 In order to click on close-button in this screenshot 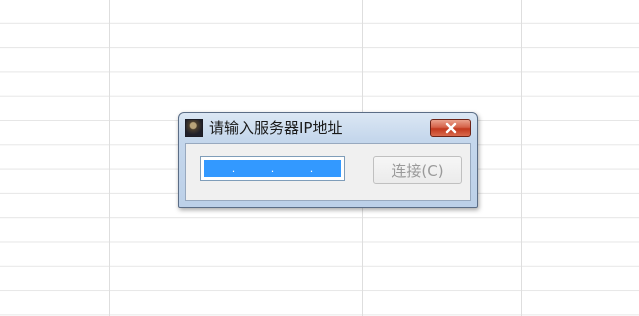, I will do `click(450, 128)`.